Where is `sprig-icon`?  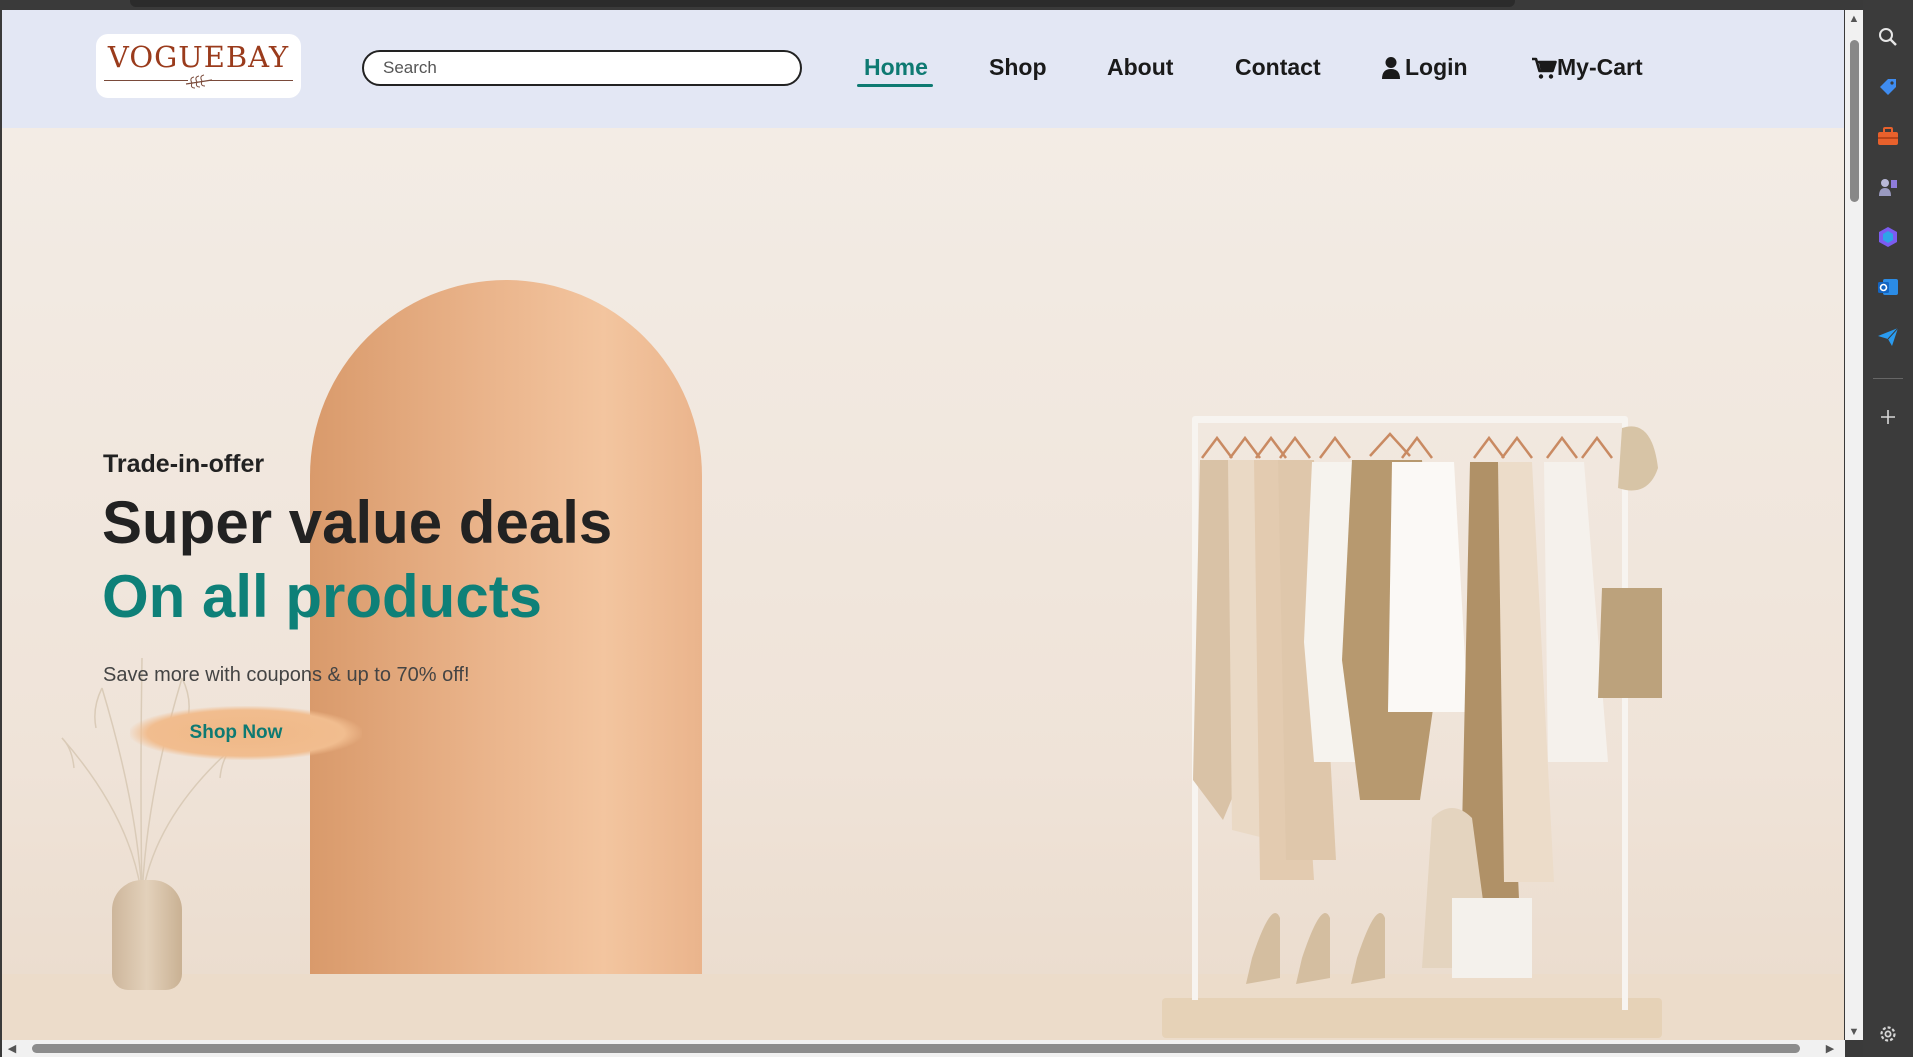 sprig-icon is located at coordinates (199, 81).